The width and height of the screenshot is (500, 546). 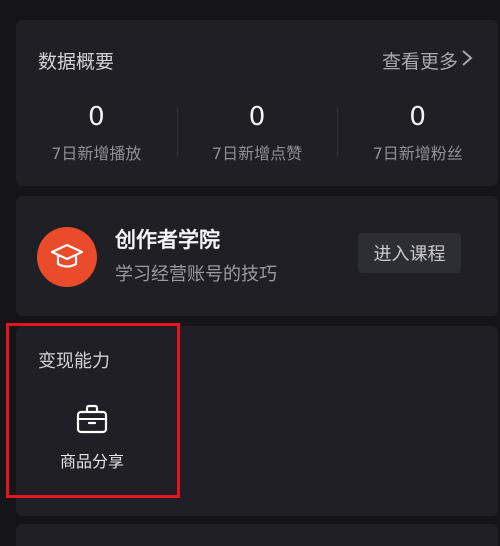 I want to click on academy-logo, so click(x=67, y=257).